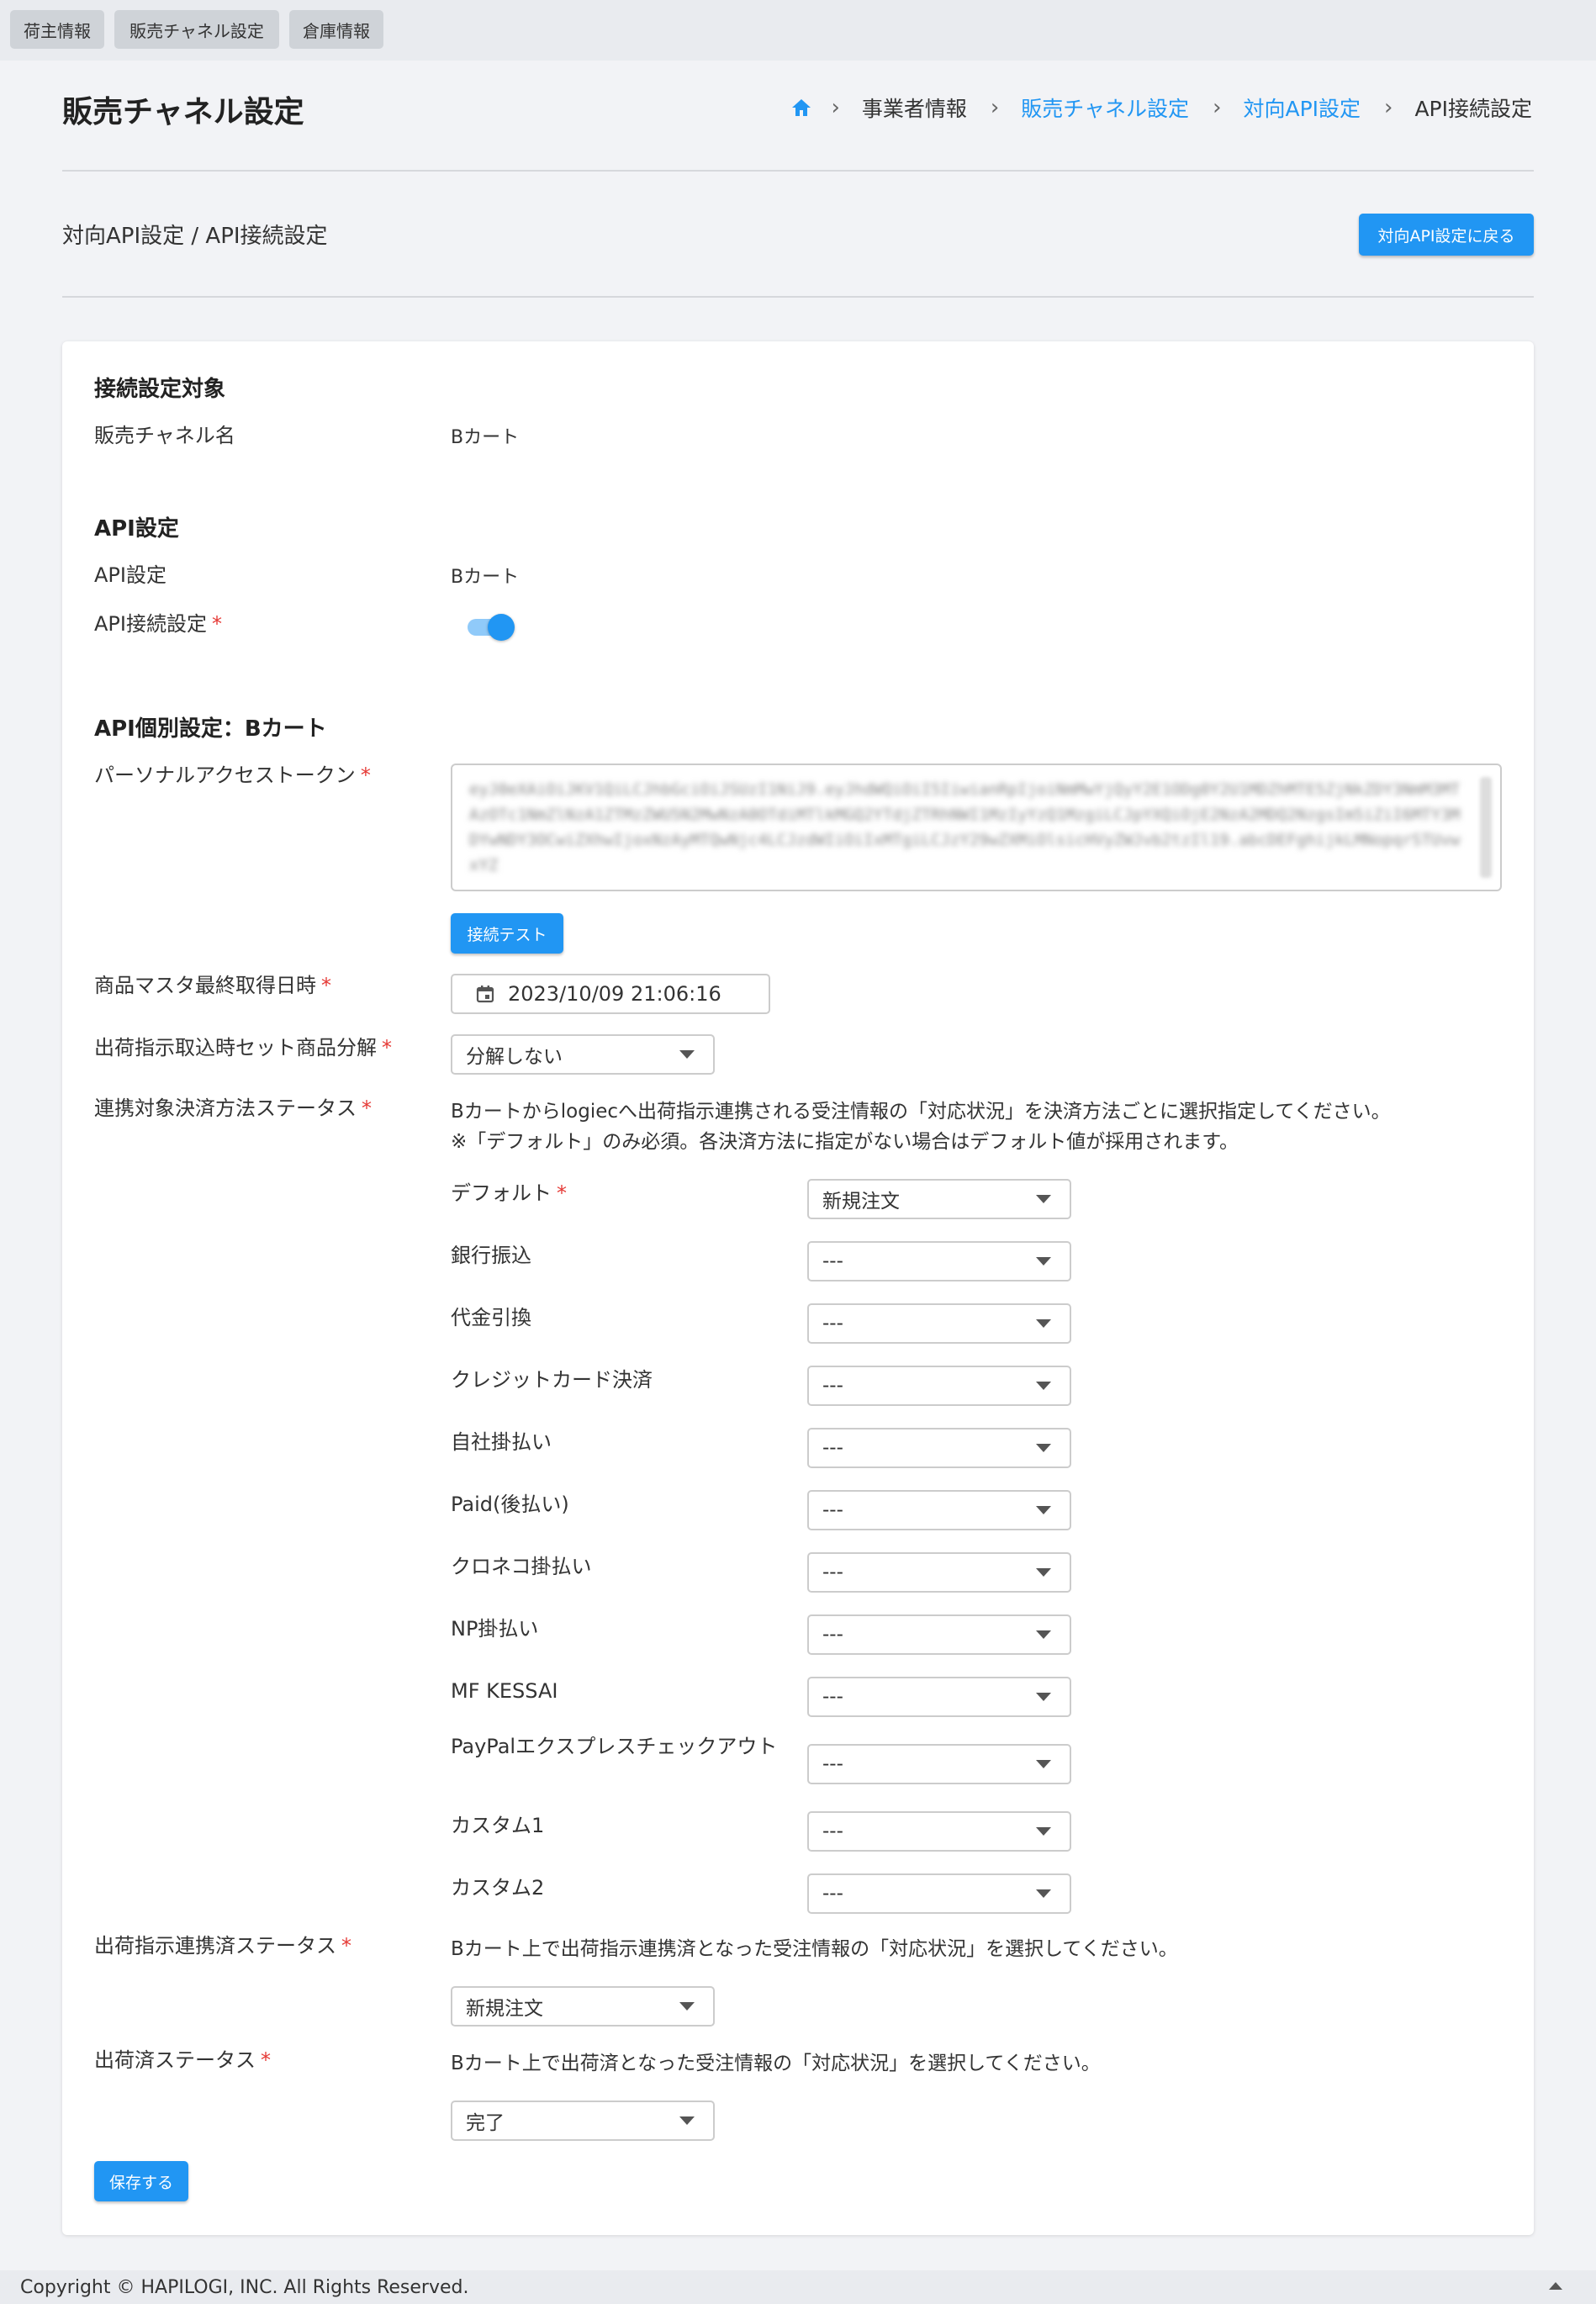 The width and height of the screenshot is (1596, 2304). I want to click on toggle-knob, so click(501, 628).